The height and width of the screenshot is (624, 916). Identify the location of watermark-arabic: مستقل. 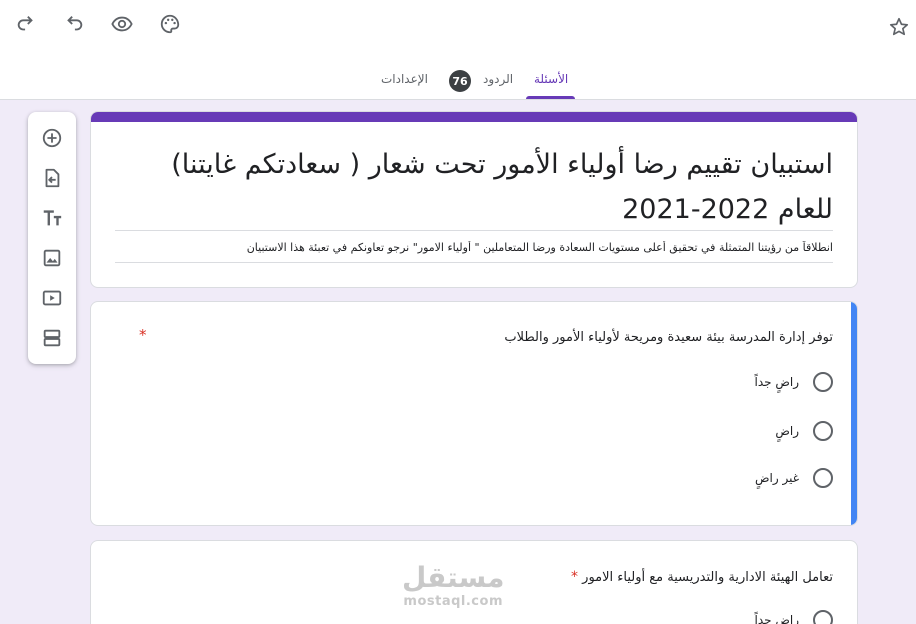
(453, 577).